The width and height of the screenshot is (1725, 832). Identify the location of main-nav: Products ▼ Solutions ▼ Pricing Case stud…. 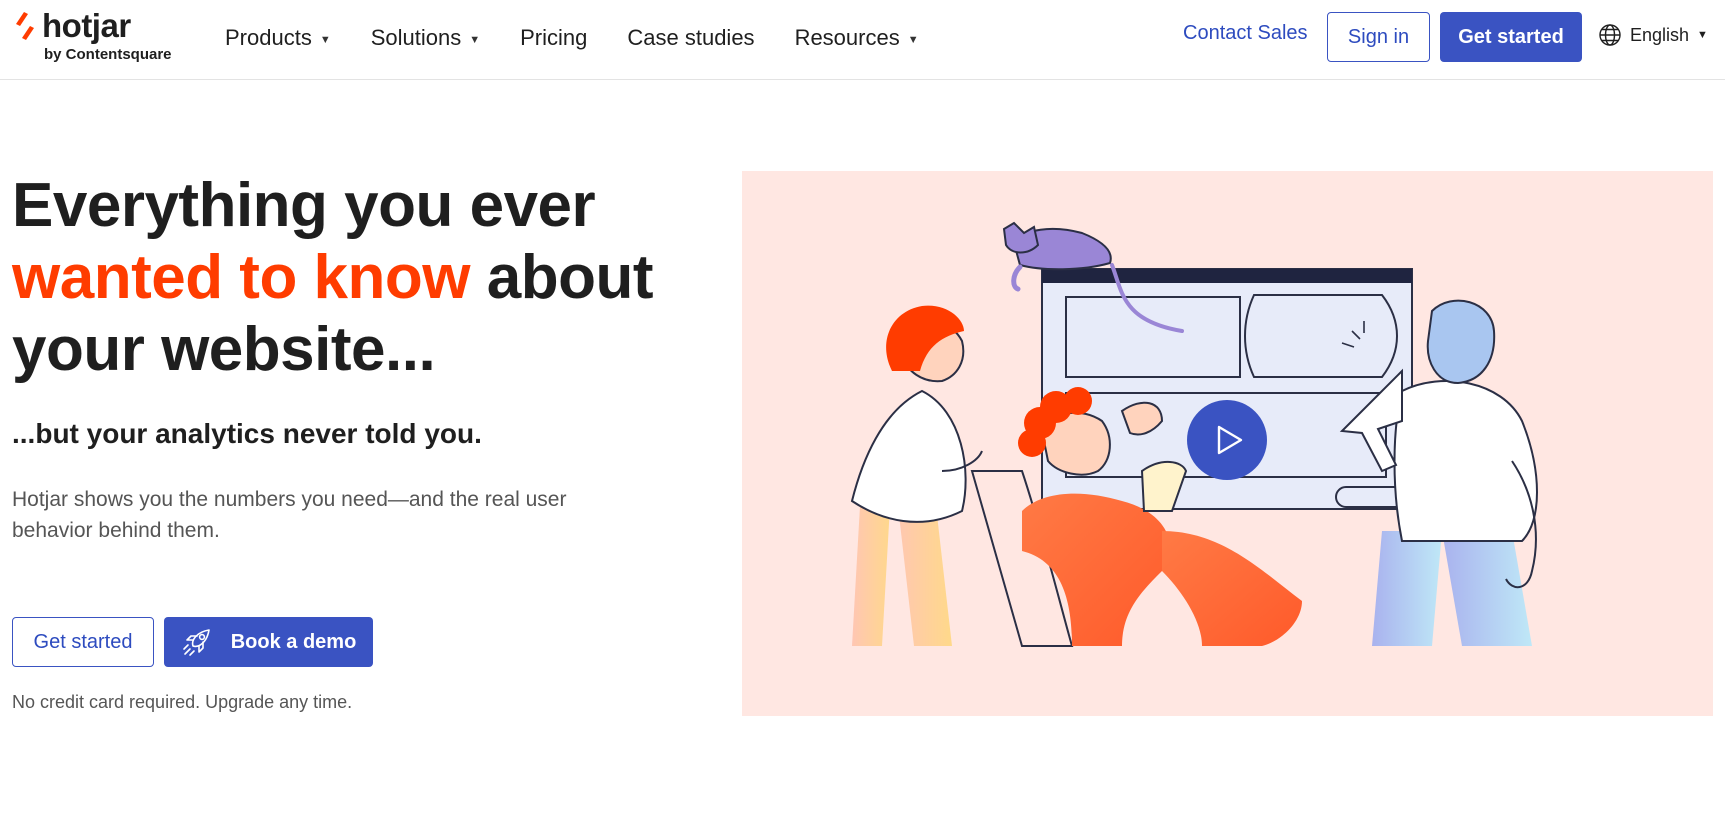
(592, 38).